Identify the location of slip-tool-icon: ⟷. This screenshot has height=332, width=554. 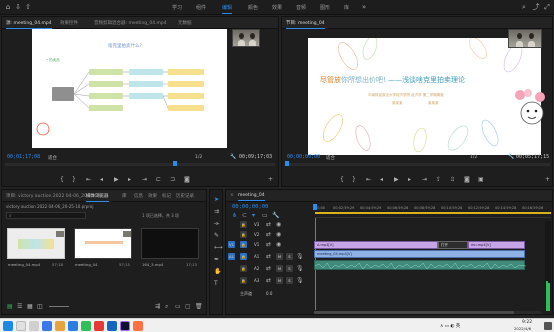
(218, 247).